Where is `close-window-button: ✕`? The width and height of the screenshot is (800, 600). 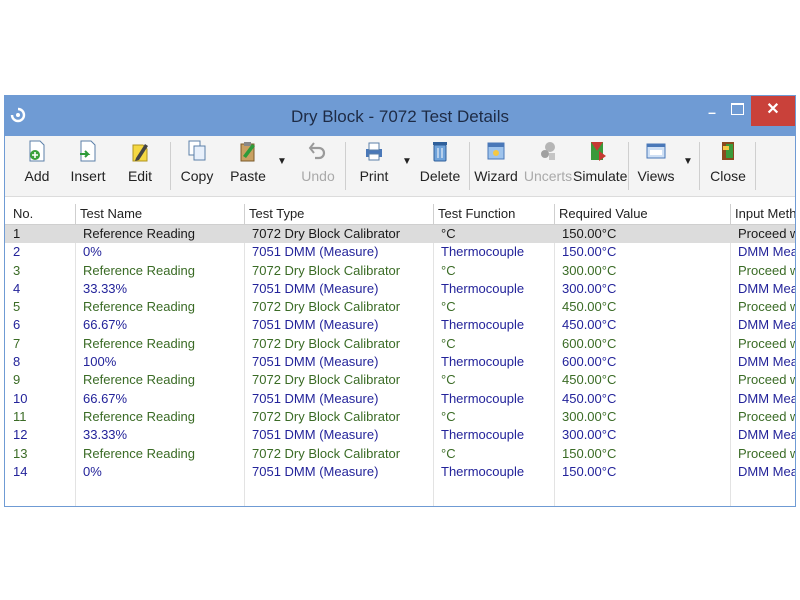
close-window-button: ✕ is located at coordinates (773, 111).